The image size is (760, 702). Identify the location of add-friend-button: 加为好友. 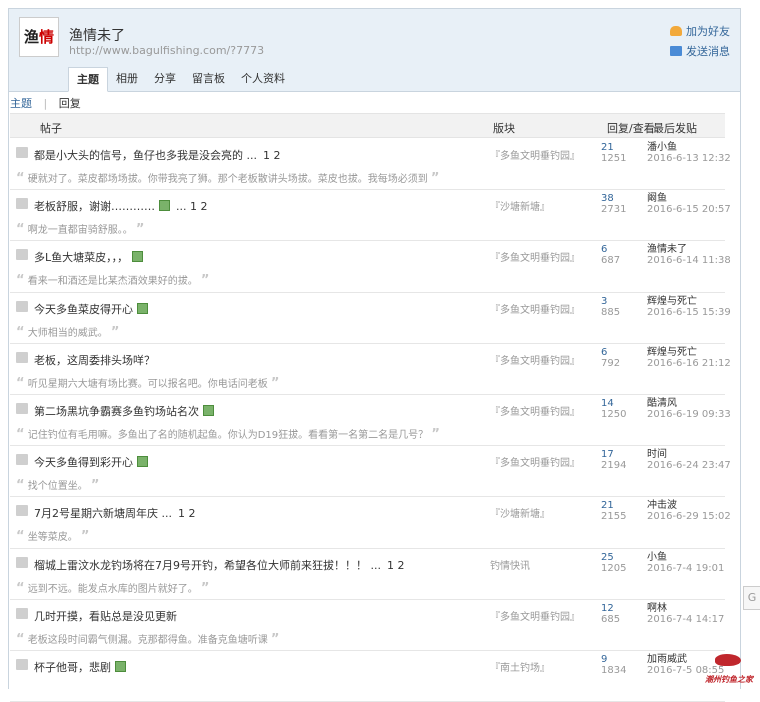
(700, 31).